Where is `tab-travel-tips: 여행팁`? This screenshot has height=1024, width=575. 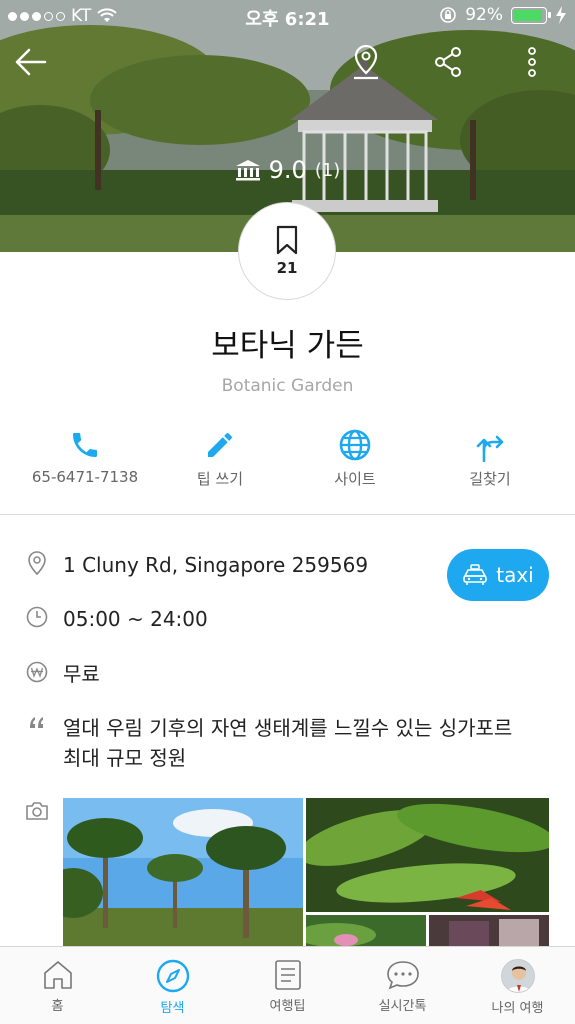 tab-travel-tips: 여행팁 is located at coordinates (287, 985).